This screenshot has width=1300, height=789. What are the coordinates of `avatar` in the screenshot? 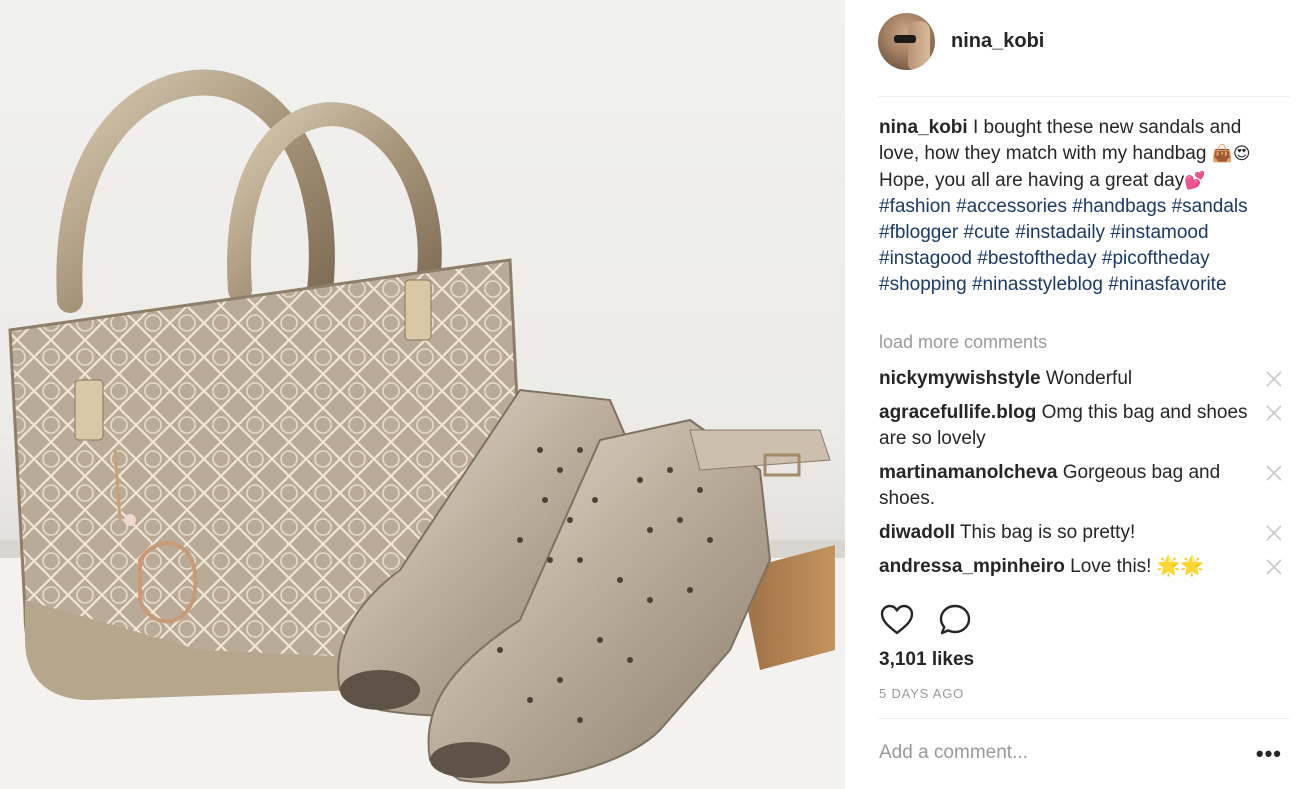 It's located at (906, 41).